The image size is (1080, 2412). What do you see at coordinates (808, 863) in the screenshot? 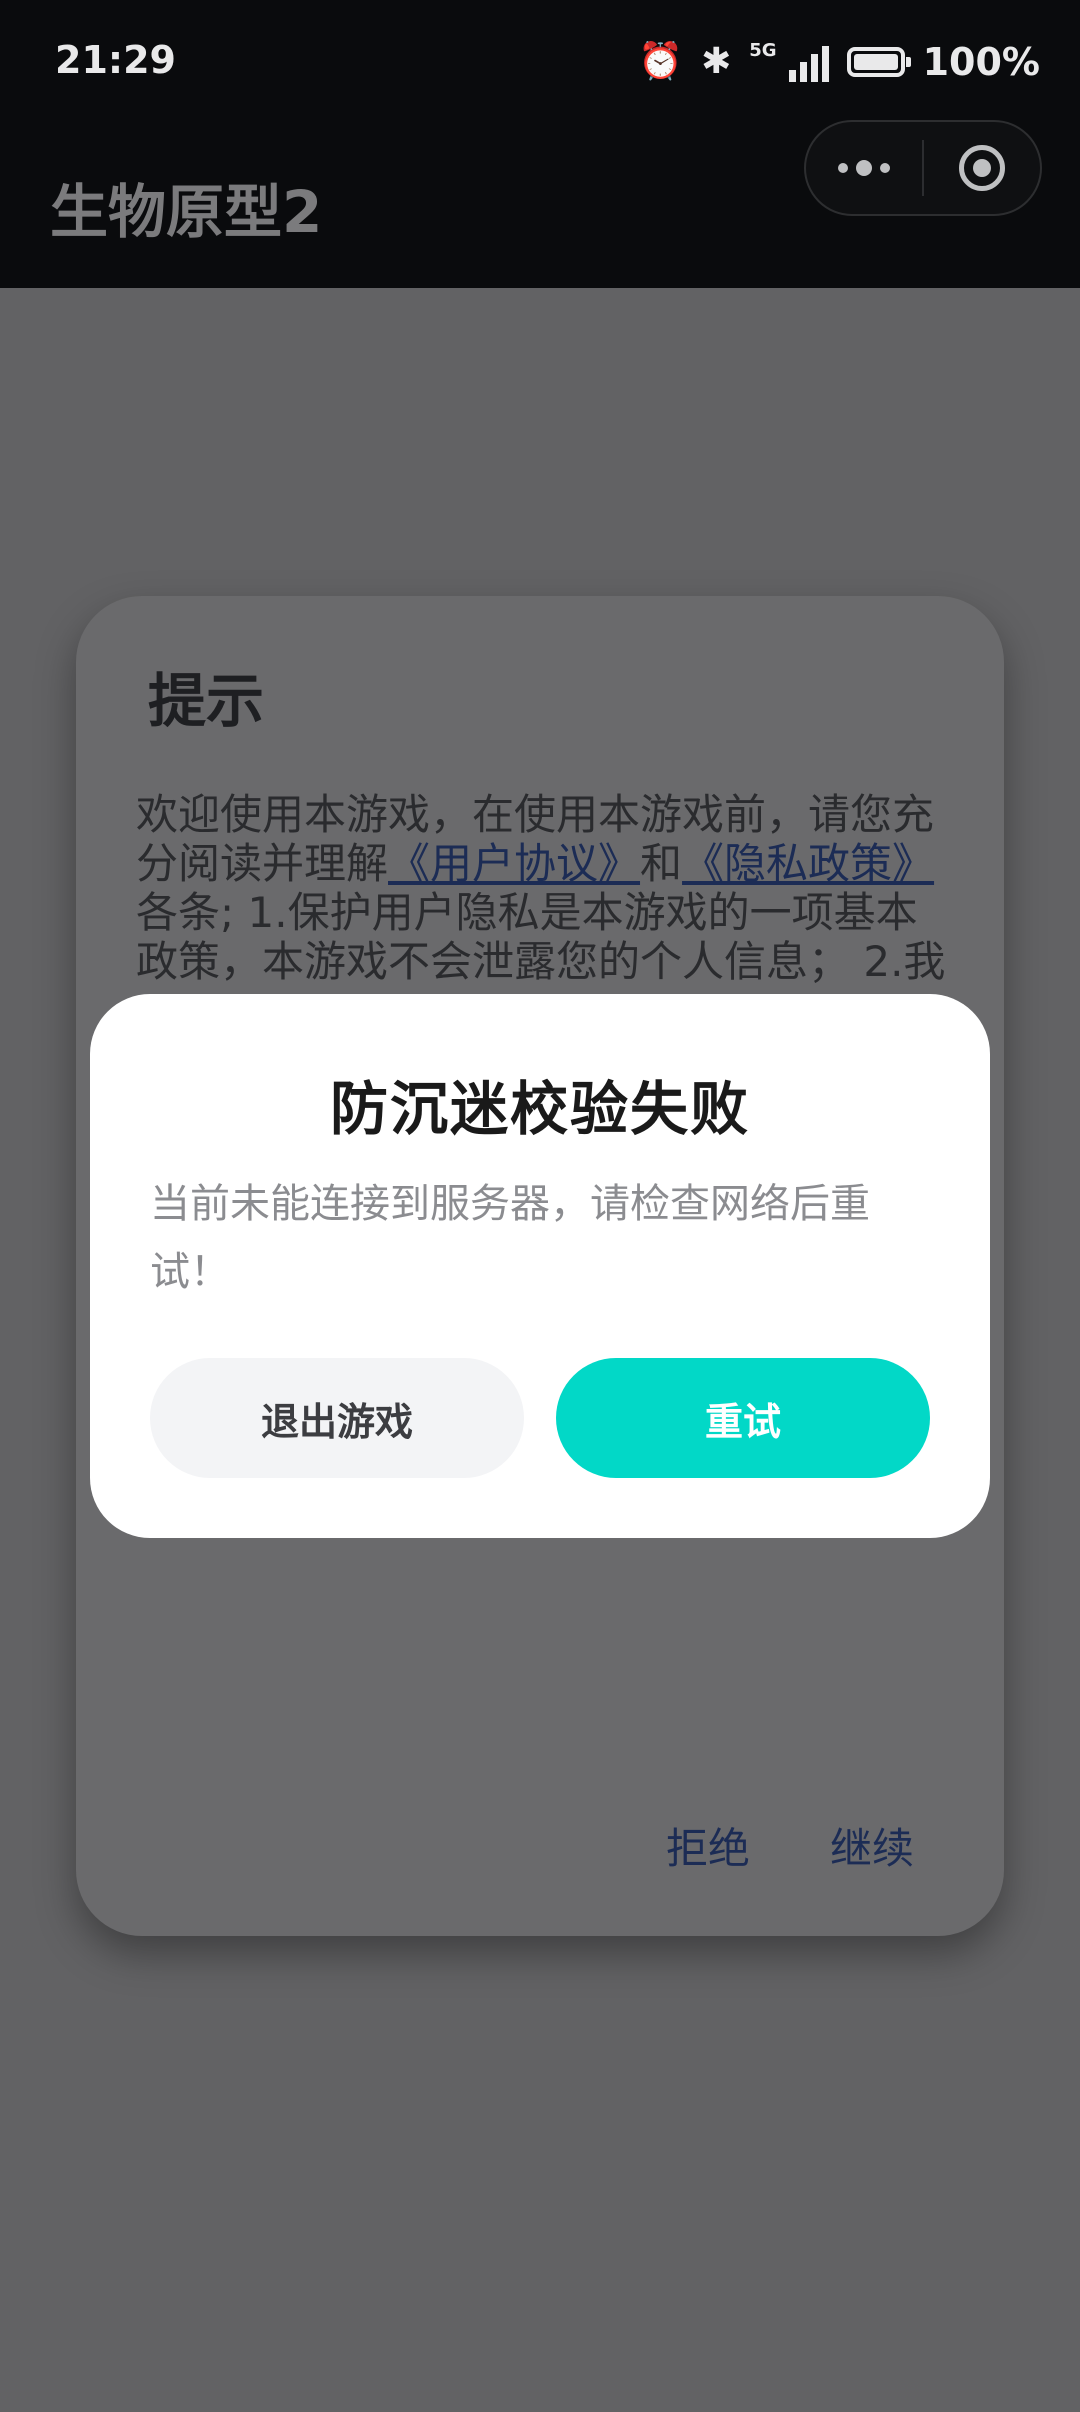
I see `privacy-policy-link: 《隐私政策》` at bounding box center [808, 863].